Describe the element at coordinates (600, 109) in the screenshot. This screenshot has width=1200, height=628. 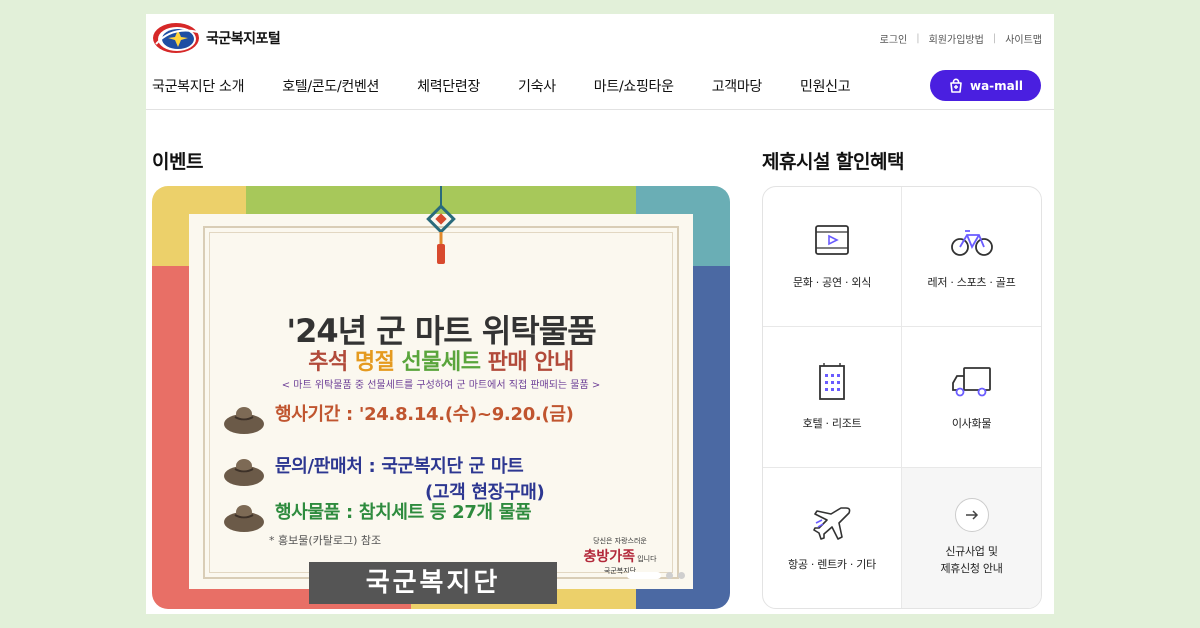
I see `header-divider` at that location.